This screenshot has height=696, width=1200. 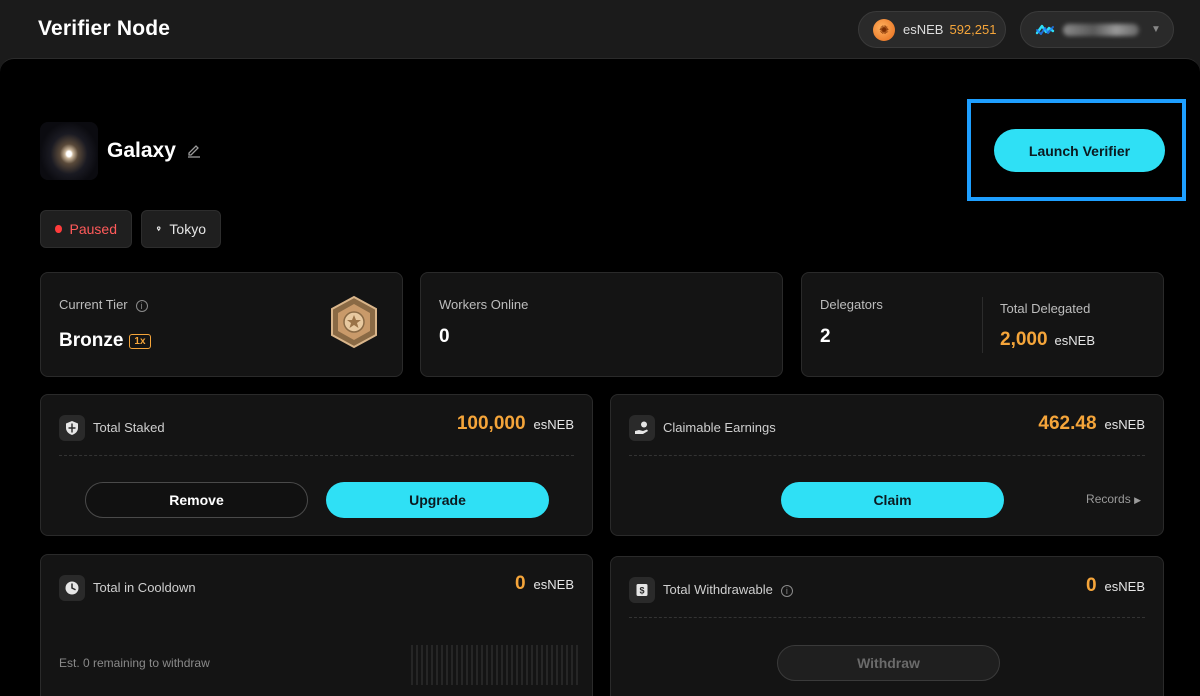 What do you see at coordinates (887, 626) in the screenshot?
I see `total-withdrawable-card: $ Total Withdrawable i 0 esNEB Withdraw` at bounding box center [887, 626].